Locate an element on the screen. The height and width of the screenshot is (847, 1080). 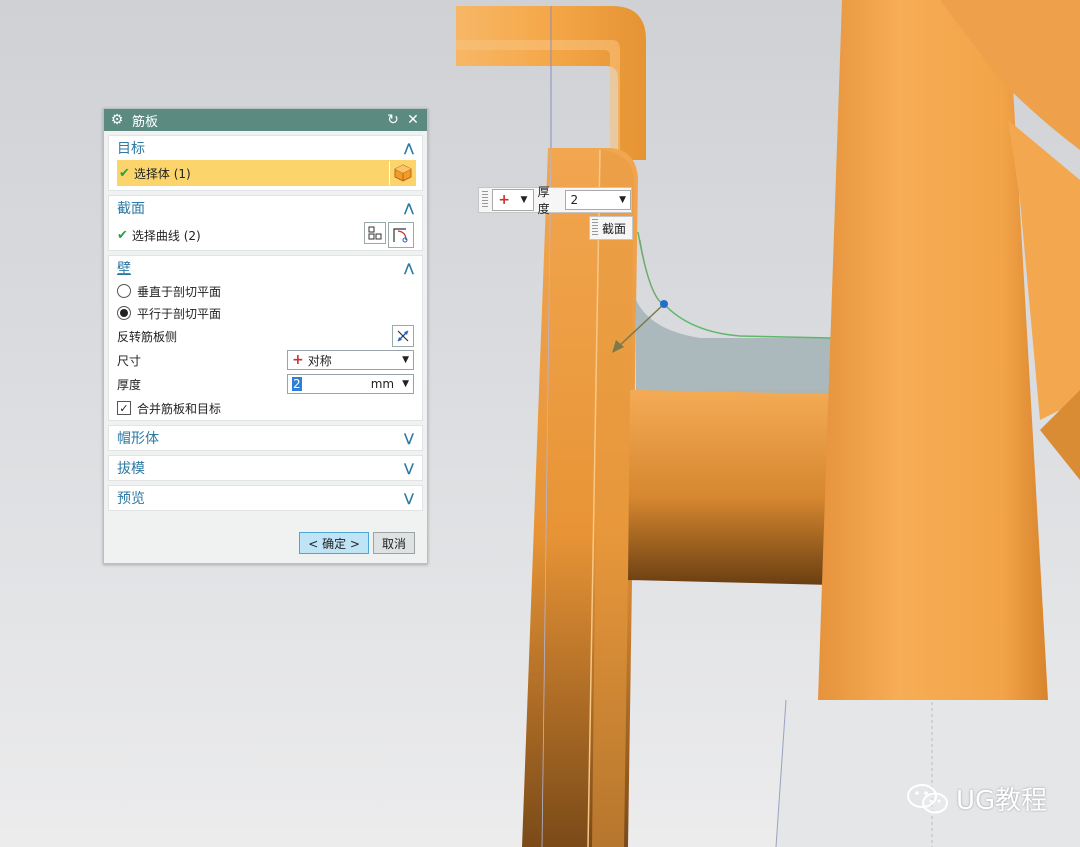
select-curve-label: 选择曲线 (2) is located at coordinates (166, 235).